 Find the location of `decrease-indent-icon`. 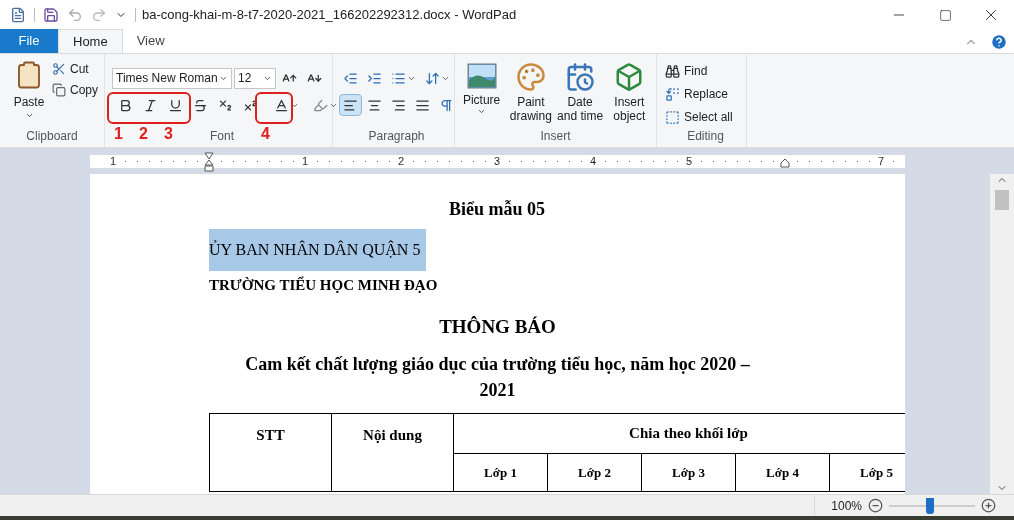

decrease-indent-icon is located at coordinates (350, 78).